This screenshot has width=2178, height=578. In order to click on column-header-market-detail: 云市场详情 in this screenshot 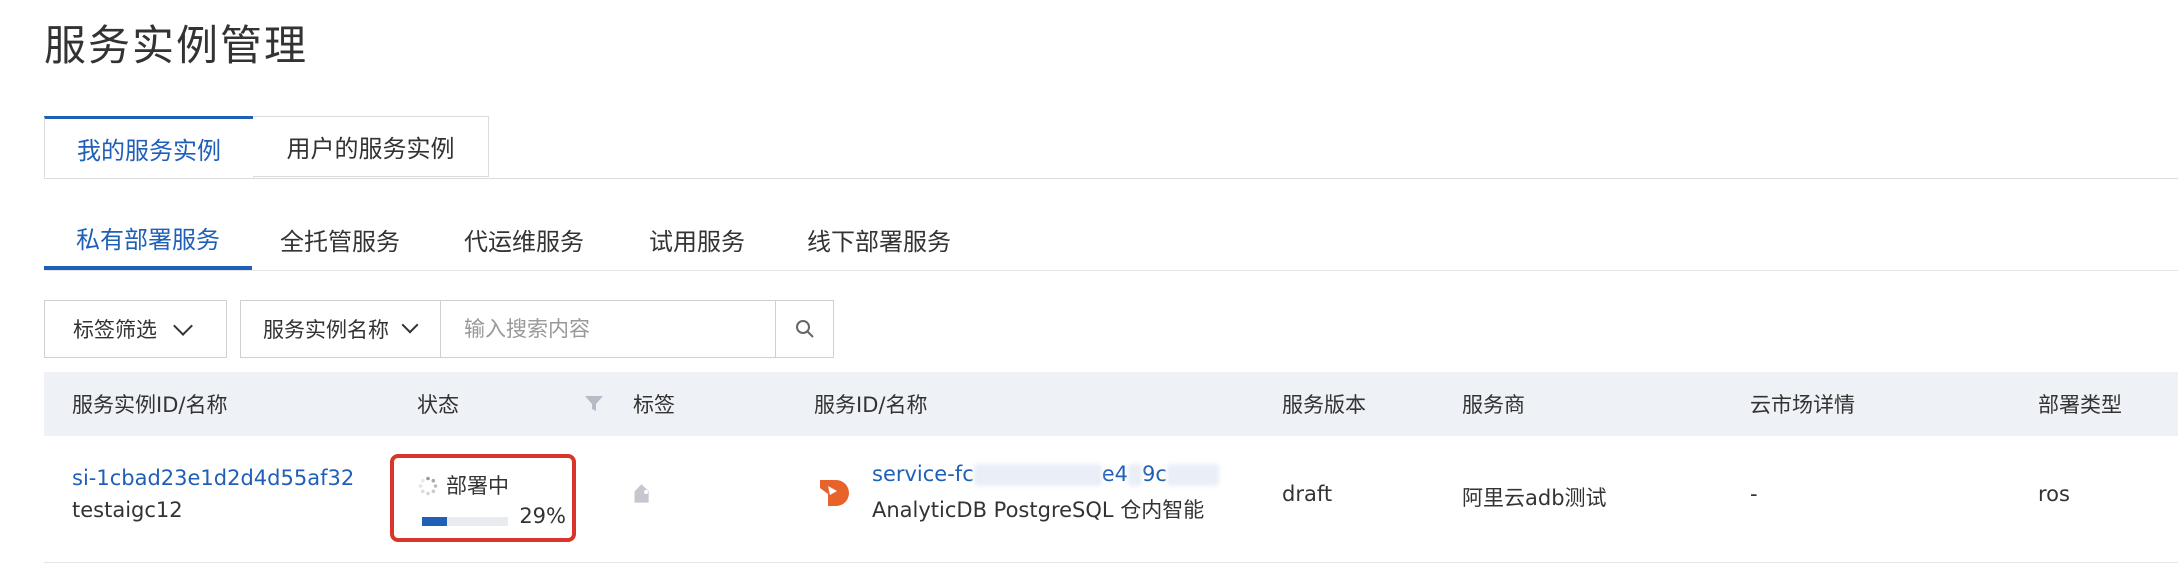, I will do `click(1802, 405)`.